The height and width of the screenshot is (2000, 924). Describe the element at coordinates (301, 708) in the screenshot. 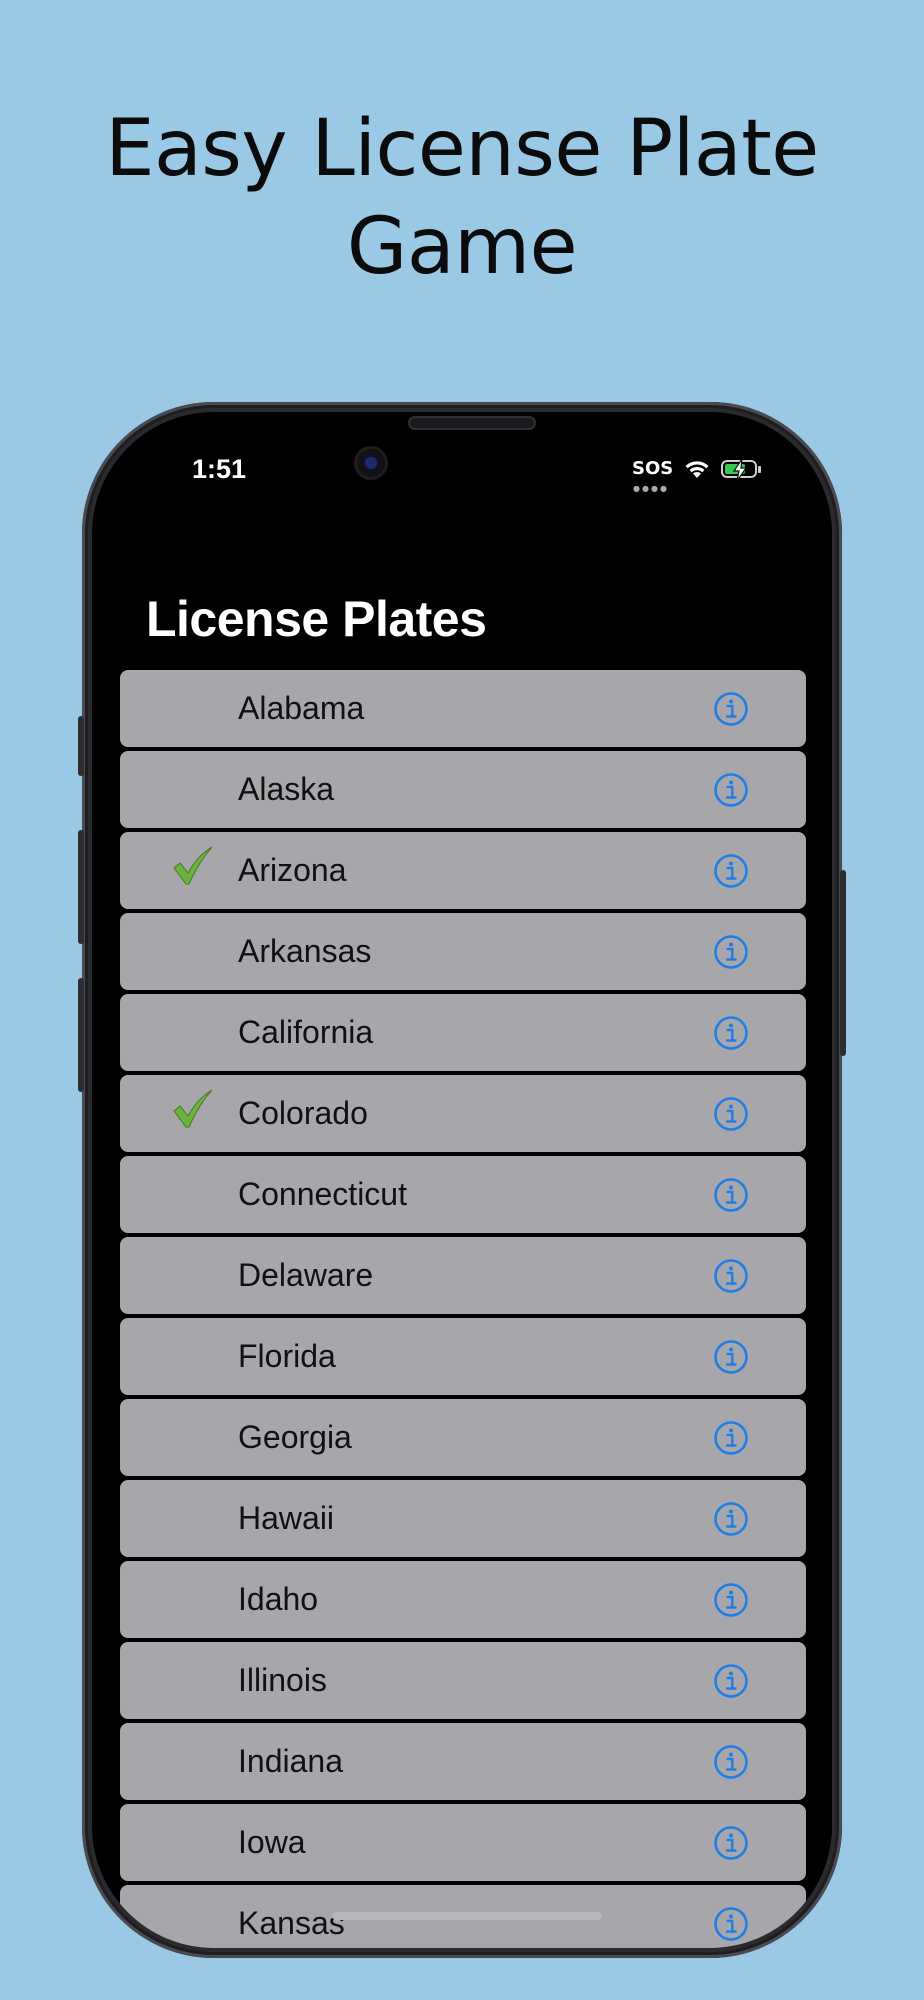

I see `state-name: Alabama` at that location.